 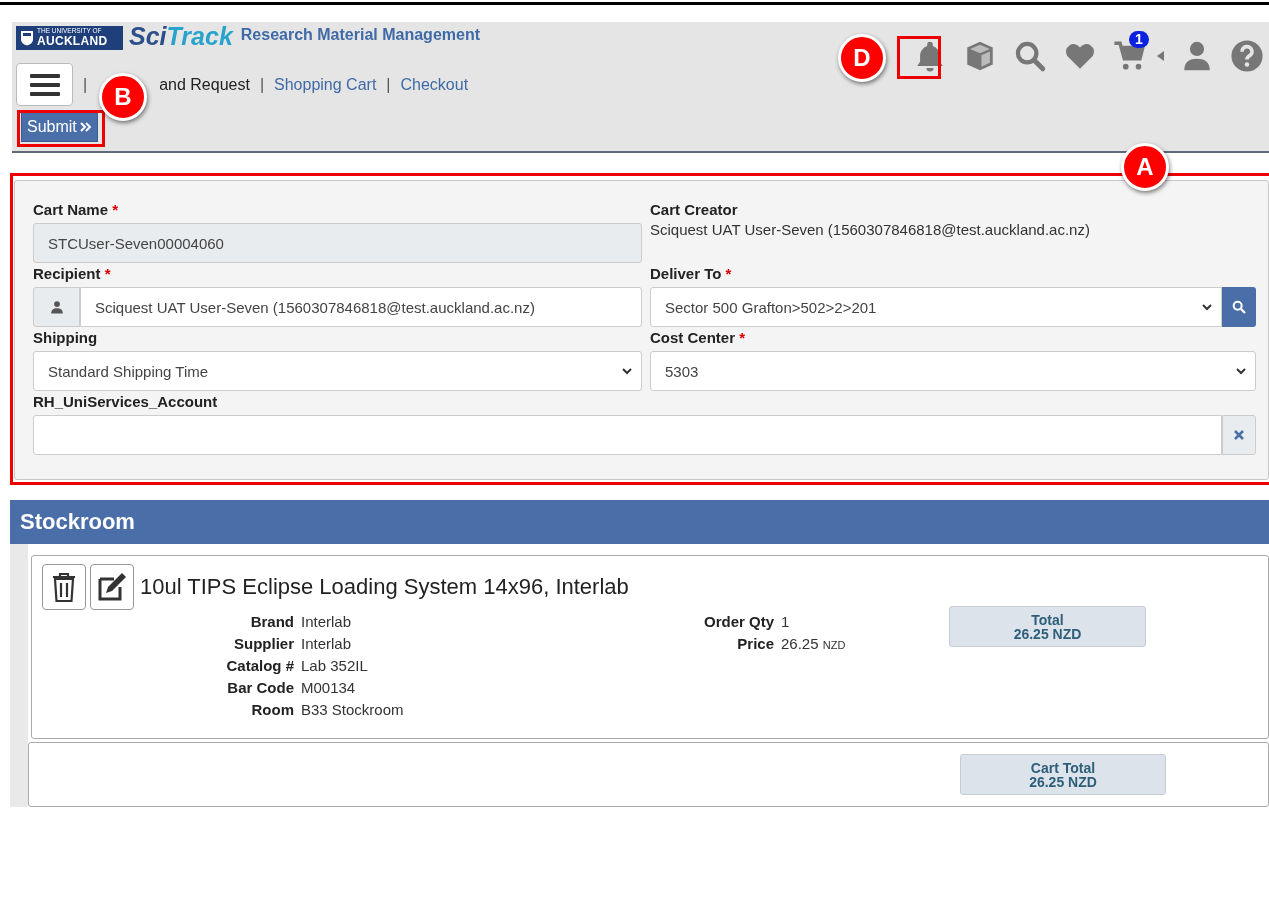 What do you see at coordinates (738, 621) in the screenshot?
I see `detail-label: Order Qty` at bounding box center [738, 621].